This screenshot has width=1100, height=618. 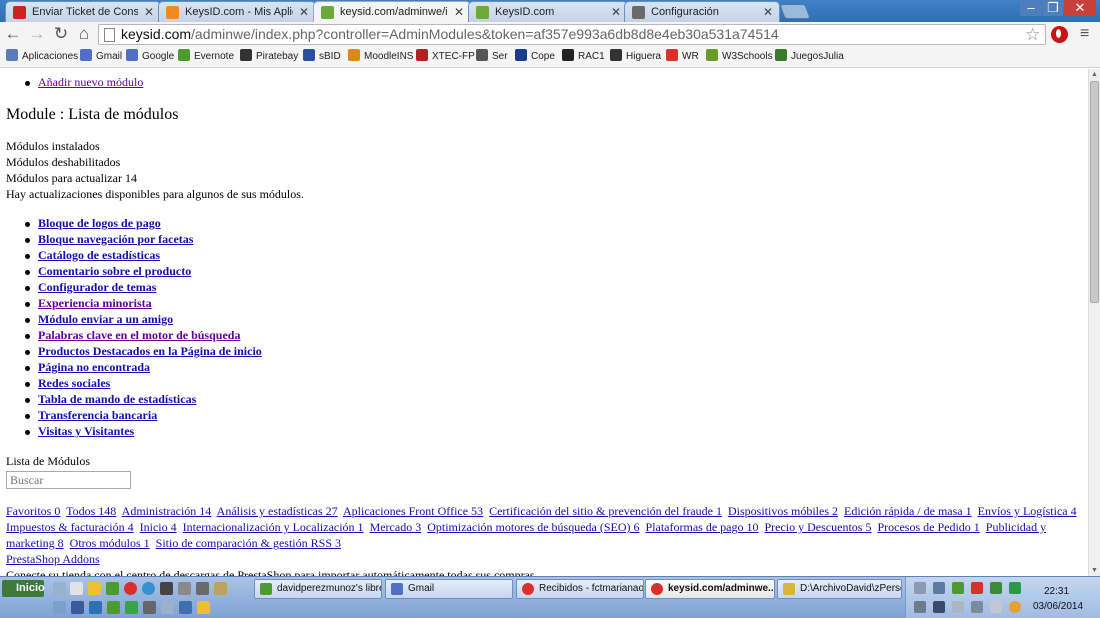 I want to click on maximize-button: ❐, so click(x=1053, y=8).